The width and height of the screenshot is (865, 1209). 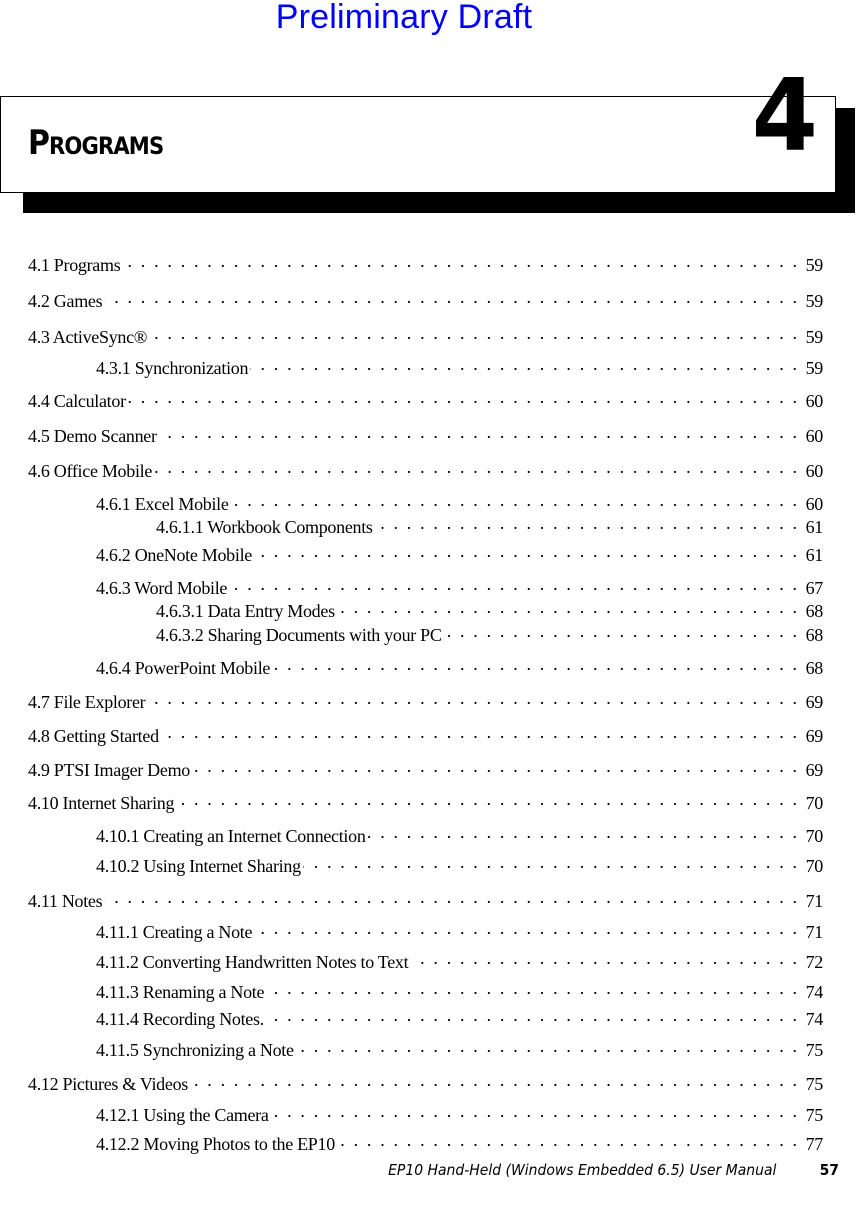 What do you see at coordinates (425, 399) in the screenshot?
I see `toc-entry: 4.4 Calculator 60` at bounding box center [425, 399].